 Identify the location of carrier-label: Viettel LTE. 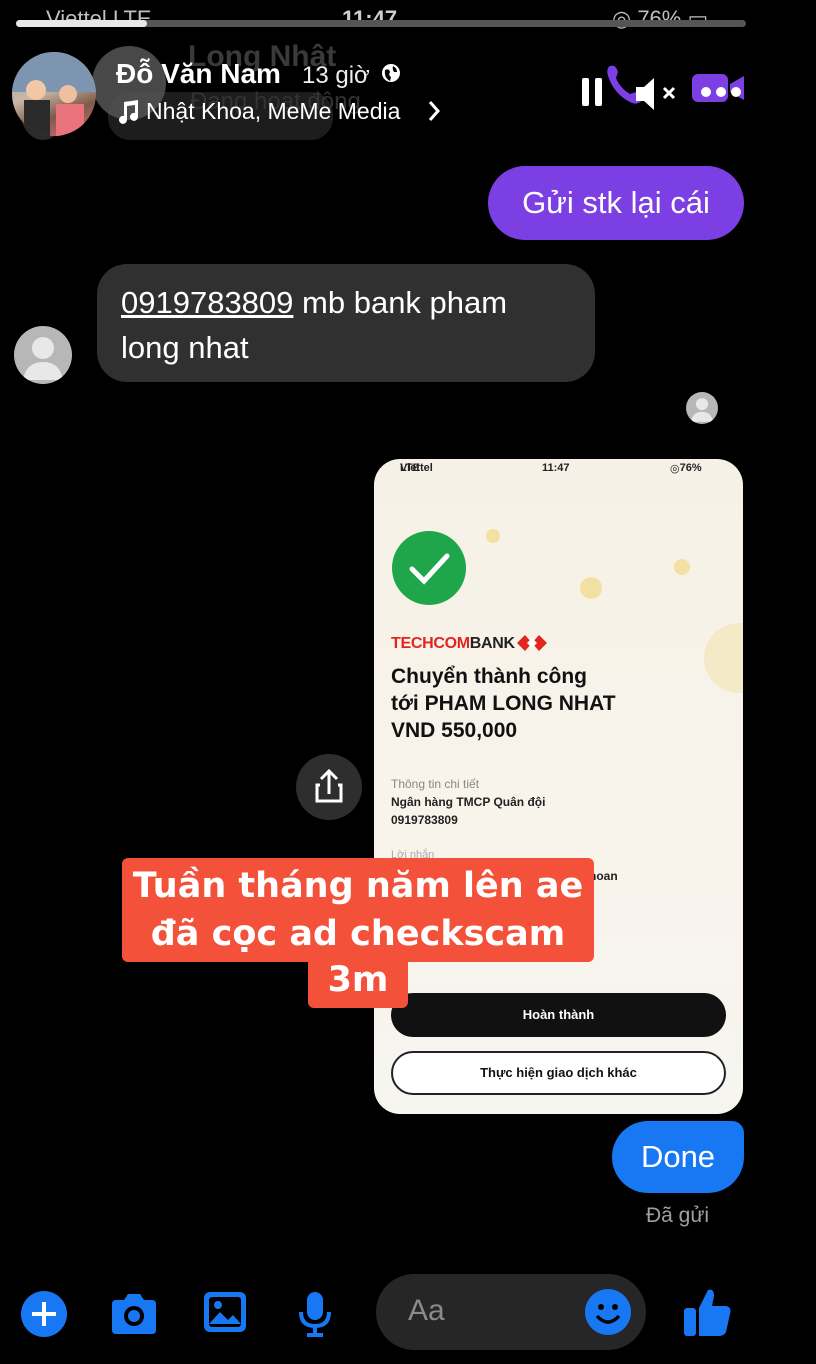
(99, 18).